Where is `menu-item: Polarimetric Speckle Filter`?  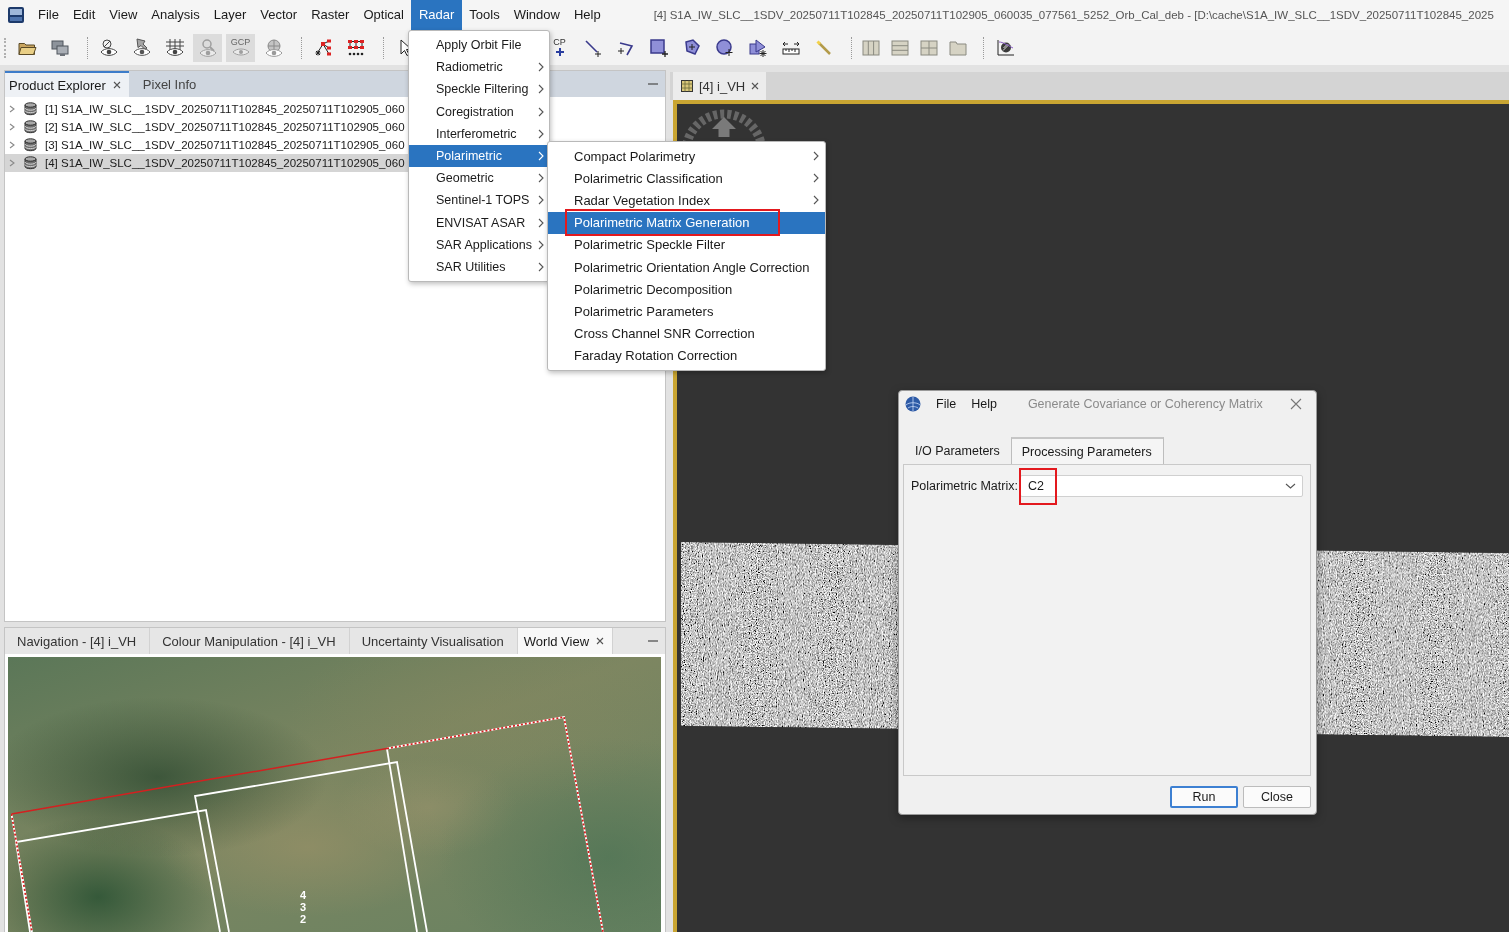 menu-item: Polarimetric Speckle Filter is located at coordinates (686, 244).